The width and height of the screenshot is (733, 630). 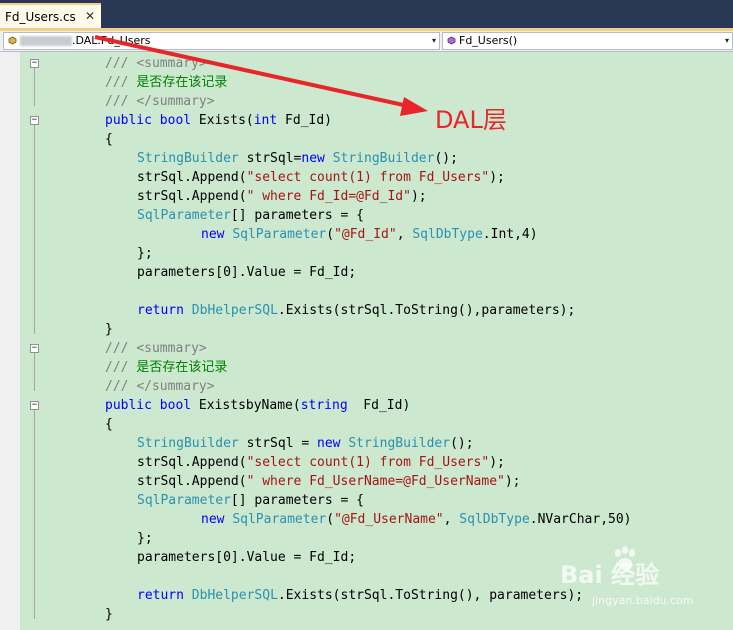 I want to click on arrow-head, so click(x=414, y=106).